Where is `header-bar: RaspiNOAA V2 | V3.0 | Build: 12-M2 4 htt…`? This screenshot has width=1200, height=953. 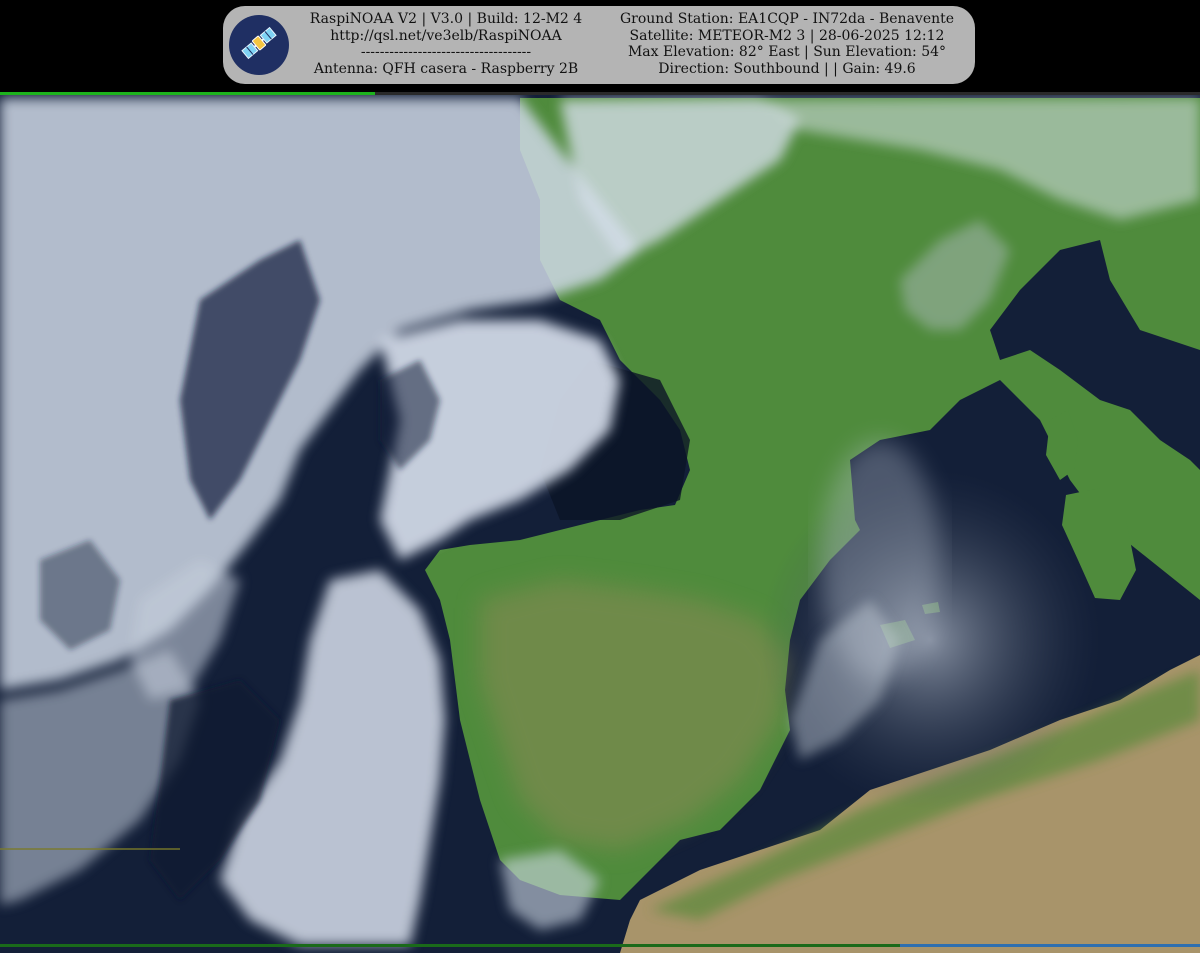 header-bar: RaspiNOAA V2 | V3.0 | Build: 12-M2 4 htt… is located at coordinates (600, 46).